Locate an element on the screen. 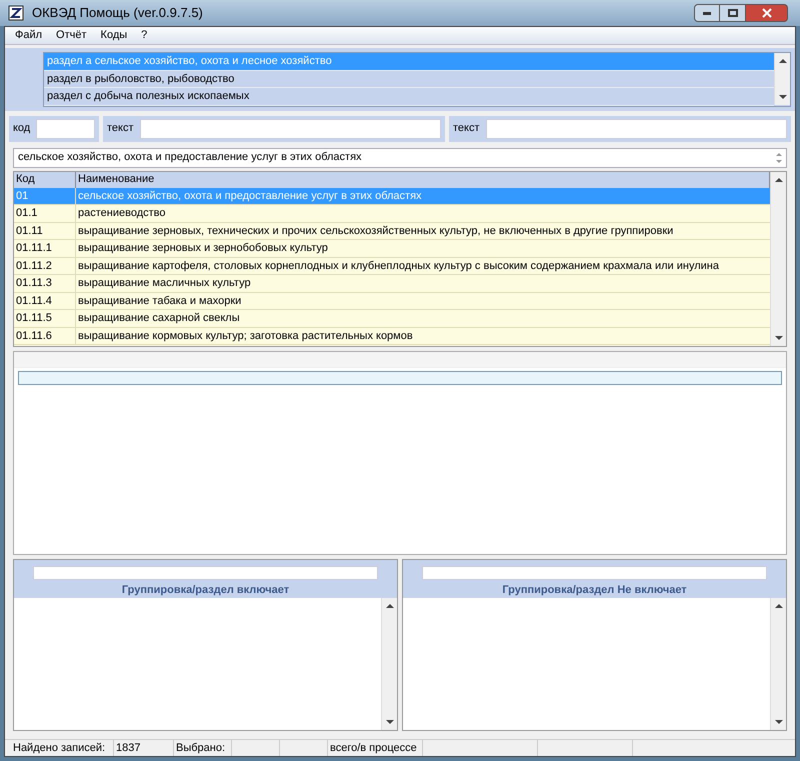 Image resolution: width=800 pixels, height=761 pixels. table-cell-text: выращивание зерновых, технических и прочих сельскохозяйственных культур, не включенных в другие группировки is located at coordinates (375, 231).